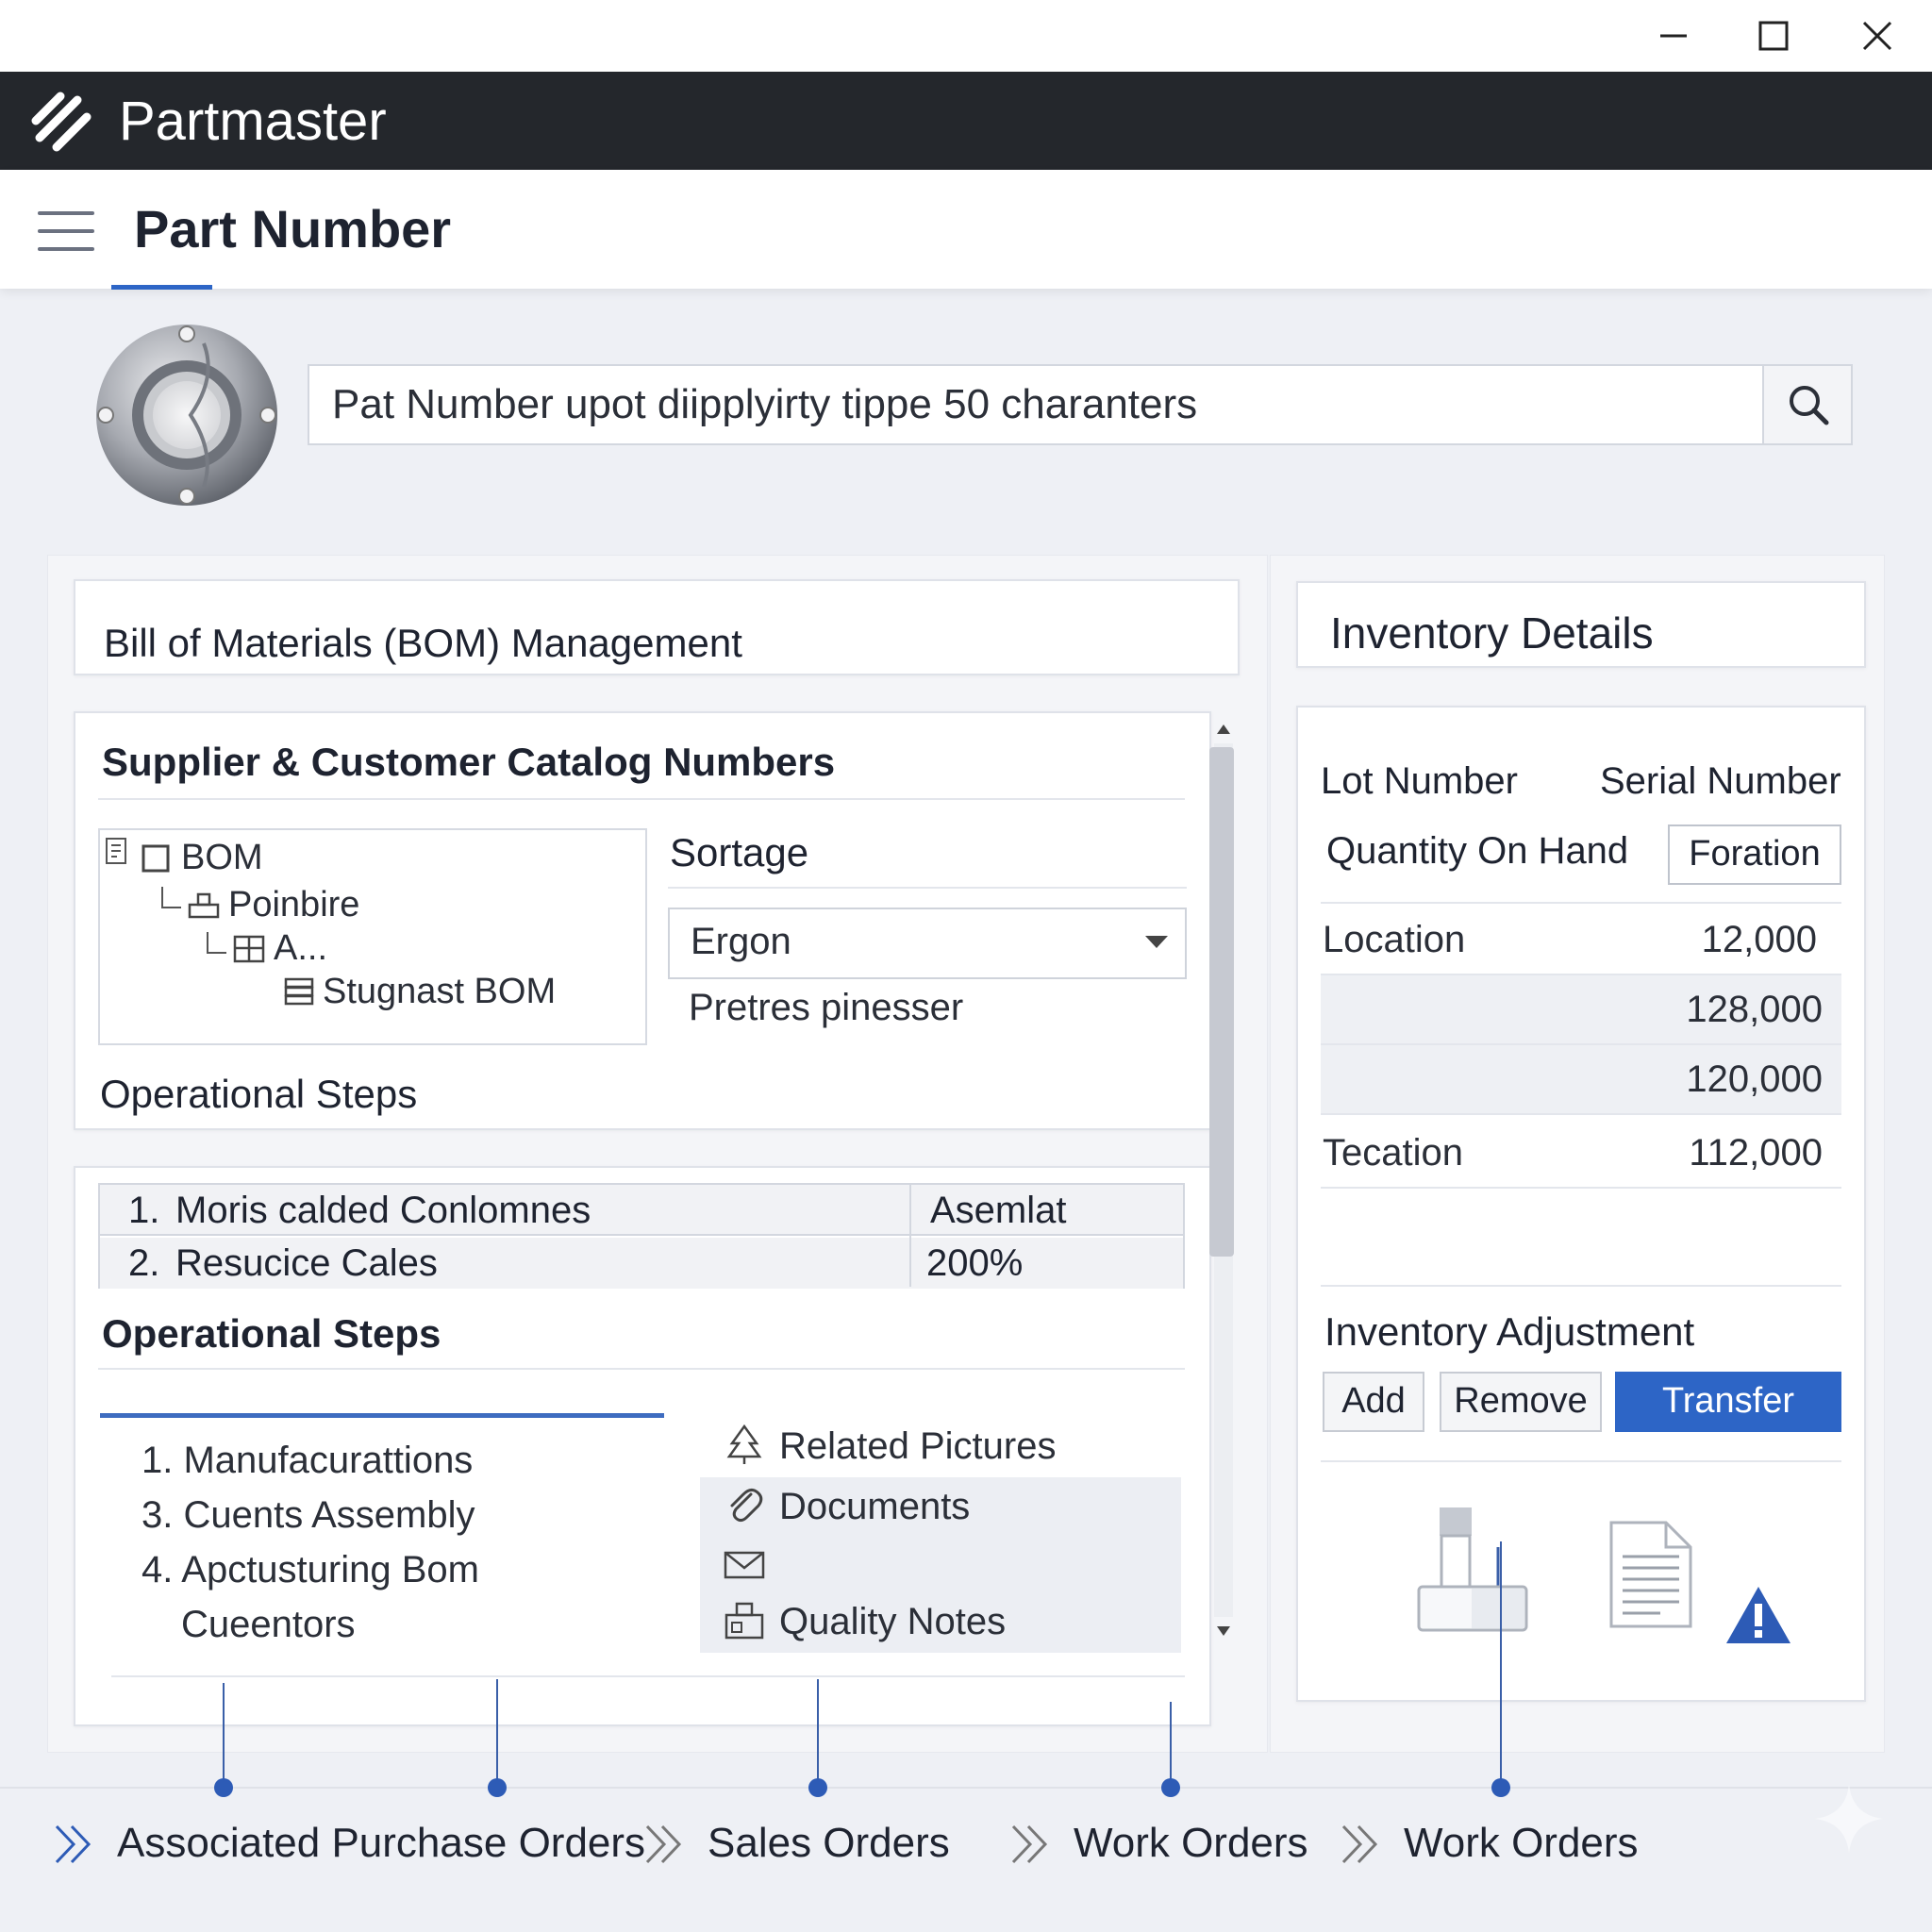 This screenshot has width=1932, height=1932. I want to click on lot-number-label: Lot Number, so click(1420, 781).